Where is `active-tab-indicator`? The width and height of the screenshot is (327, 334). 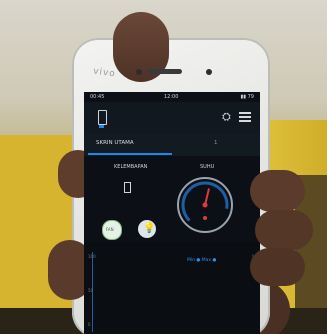 active-tab-indicator is located at coordinates (130, 154).